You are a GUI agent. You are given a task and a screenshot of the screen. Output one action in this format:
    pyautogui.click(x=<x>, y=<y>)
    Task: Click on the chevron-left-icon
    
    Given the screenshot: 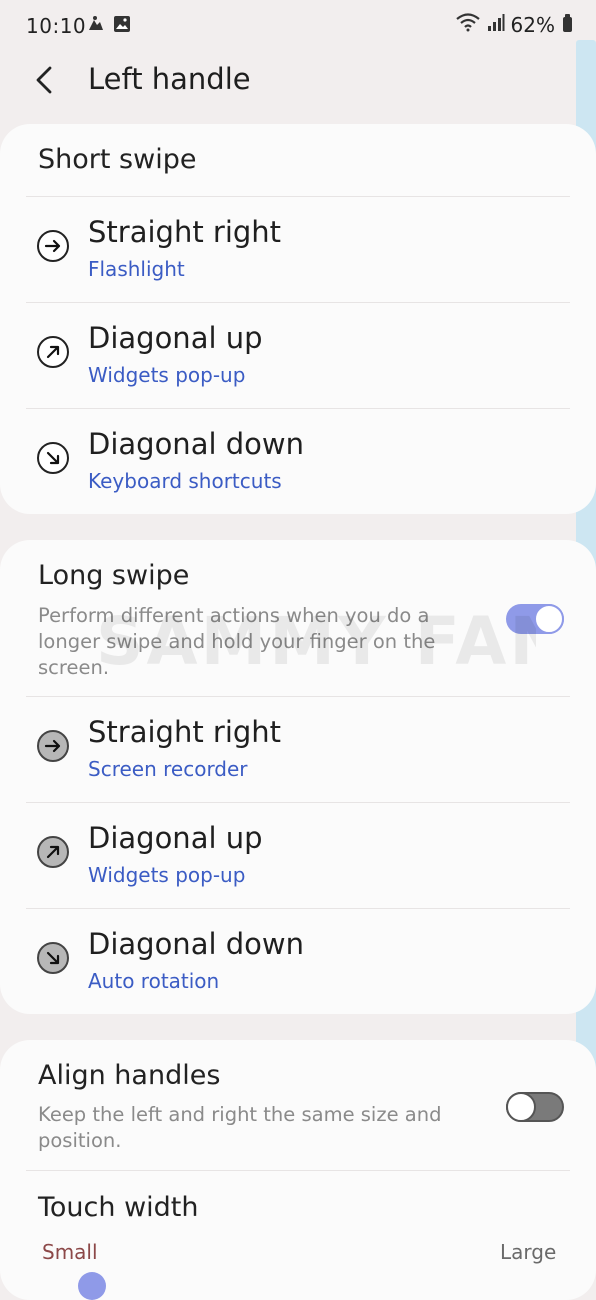 What is the action you would take?
    pyautogui.click(x=44, y=80)
    